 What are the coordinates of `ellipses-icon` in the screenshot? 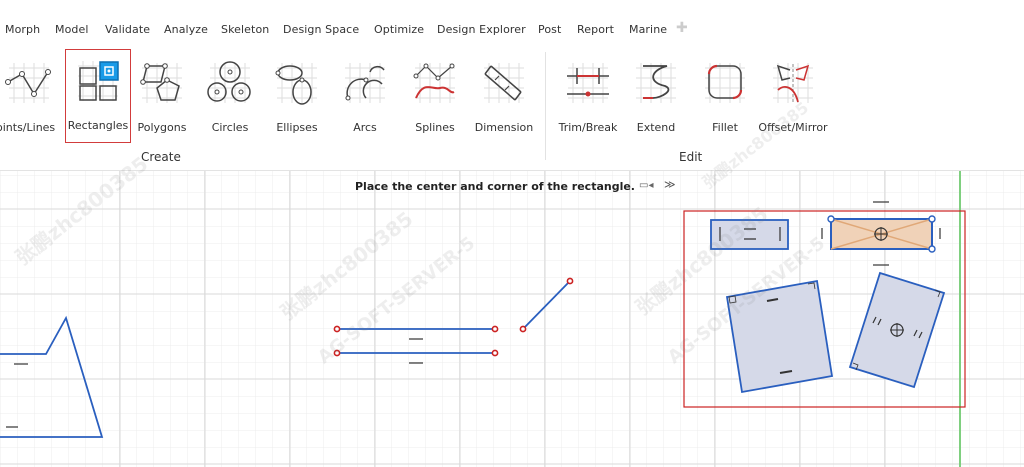 It's located at (296, 84).